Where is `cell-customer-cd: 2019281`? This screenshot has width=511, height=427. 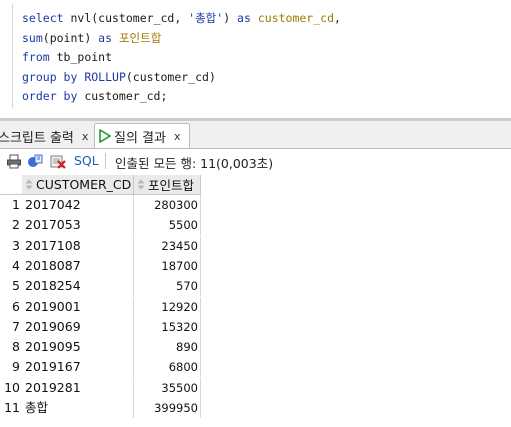 cell-customer-cd: 2019281 is located at coordinates (78, 387).